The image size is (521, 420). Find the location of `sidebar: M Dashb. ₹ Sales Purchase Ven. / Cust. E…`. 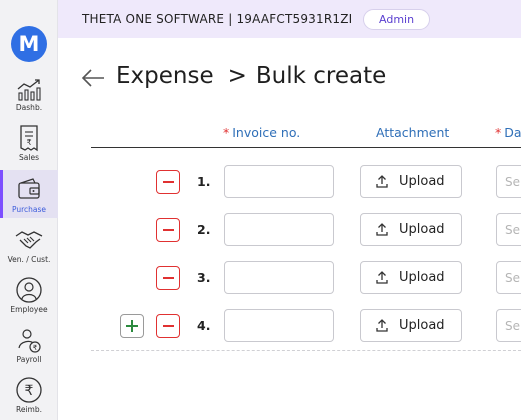

sidebar: M Dashb. ₹ Sales Purchase Ven. / Cust. E… is located at coordinates (29, 210).